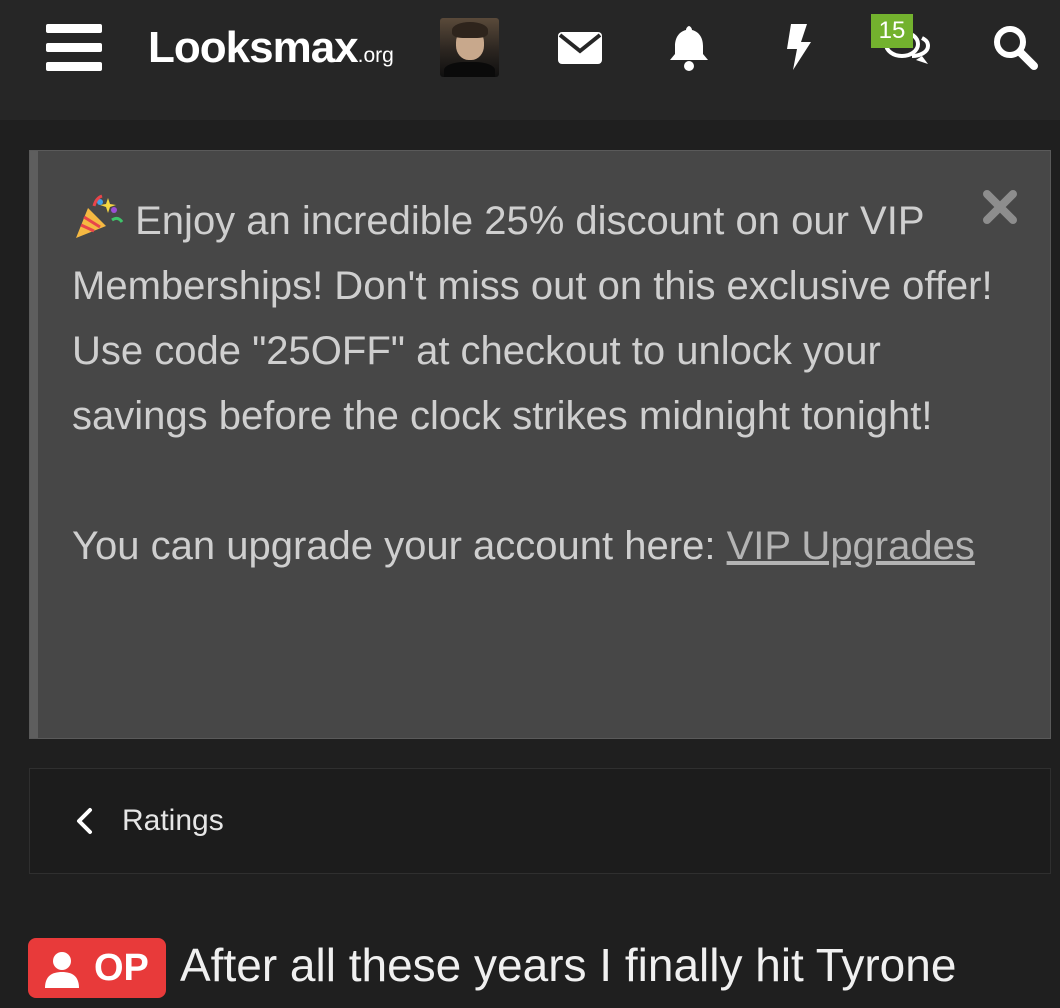  Describe the element at coordinates (1015, 47) in the screenshot. I see `search-icon` at that location.